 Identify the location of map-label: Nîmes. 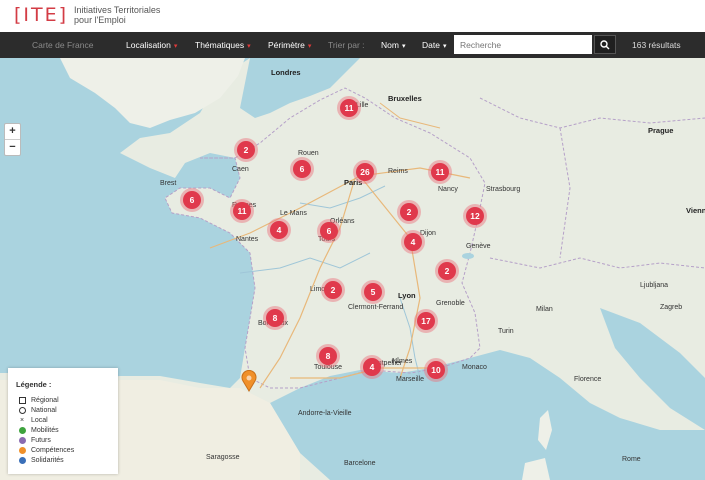
(402, 361).